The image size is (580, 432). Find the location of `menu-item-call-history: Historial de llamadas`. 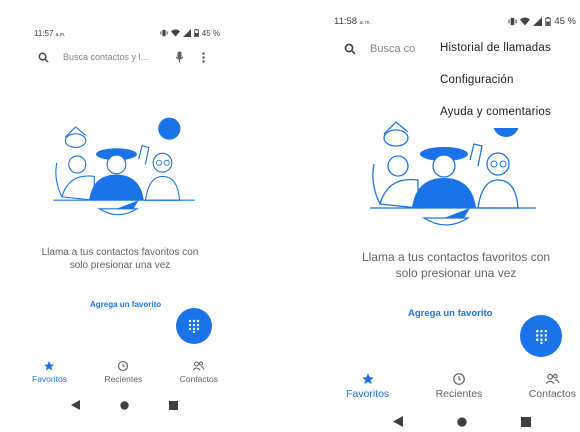

menu-item-call-history: Historial de llamadas is located at coordinates (503, 48).